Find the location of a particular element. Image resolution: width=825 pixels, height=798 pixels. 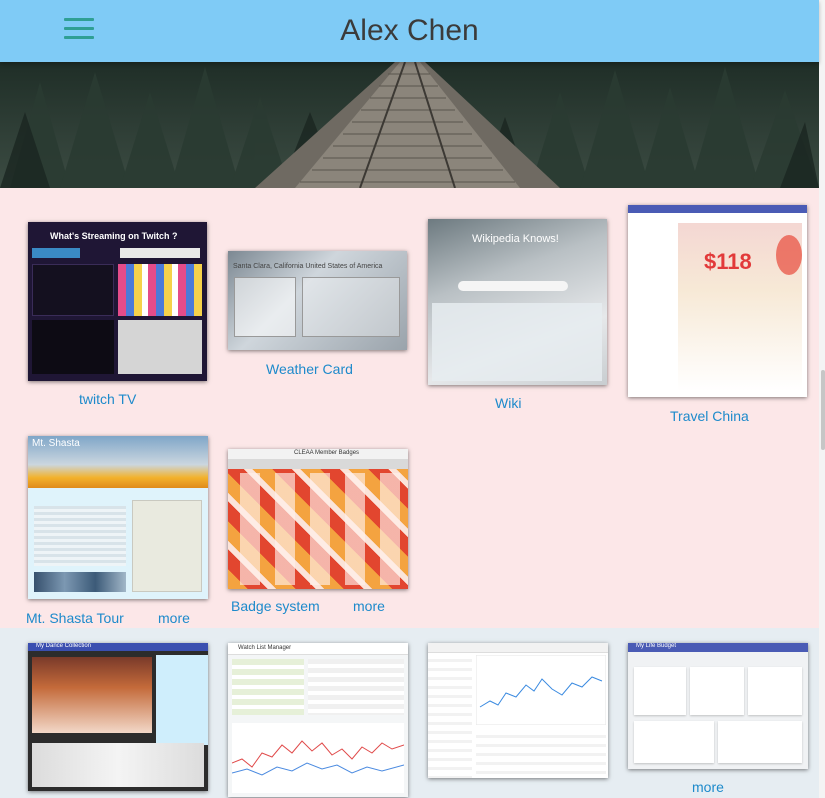

thumb-table-left is located at coordinates (450, 715).